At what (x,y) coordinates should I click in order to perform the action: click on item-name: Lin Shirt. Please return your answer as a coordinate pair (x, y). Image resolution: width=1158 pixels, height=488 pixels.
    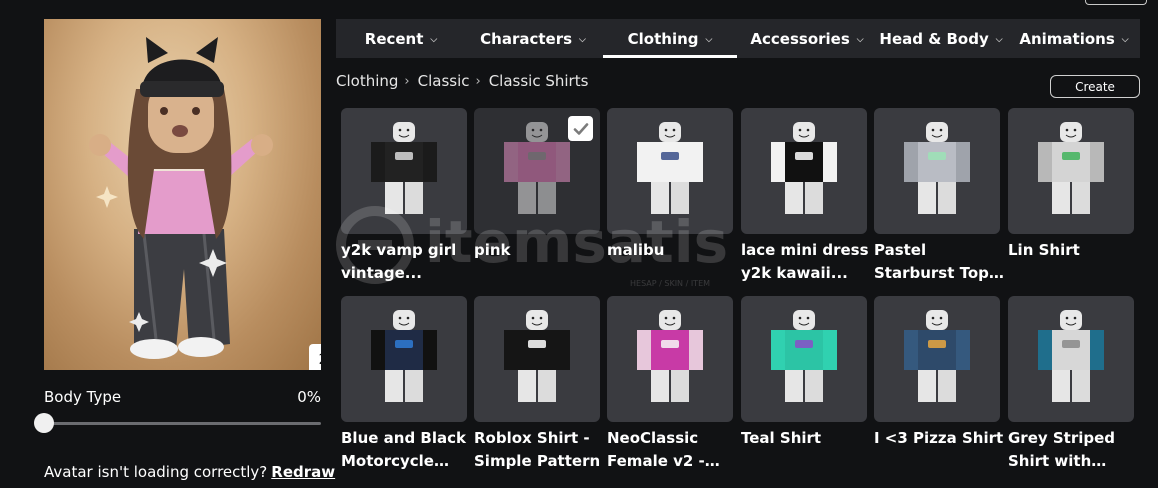
    Looking at the image, I should click on (1074, 250).